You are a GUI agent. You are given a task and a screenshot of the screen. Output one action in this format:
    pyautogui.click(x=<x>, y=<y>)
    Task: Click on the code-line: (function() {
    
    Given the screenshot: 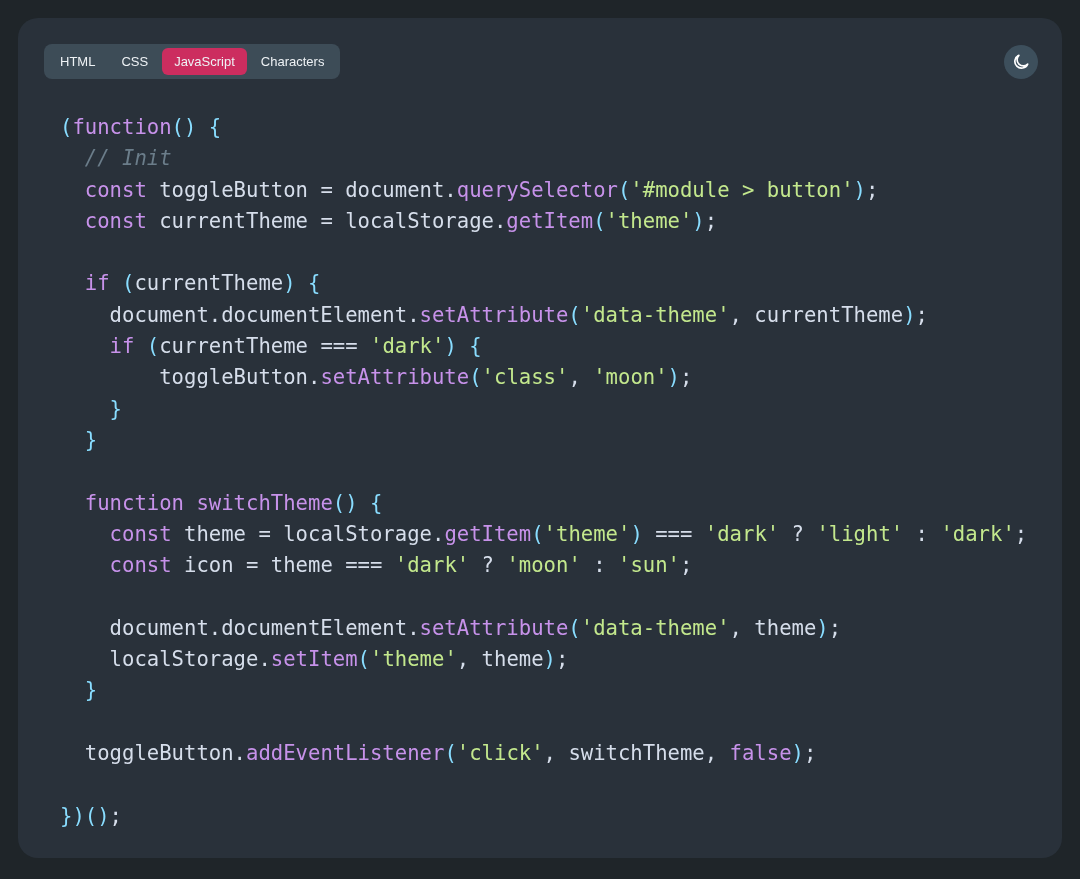 What is the action you would take?
    pyautogui.click(x=141, y=127)
    